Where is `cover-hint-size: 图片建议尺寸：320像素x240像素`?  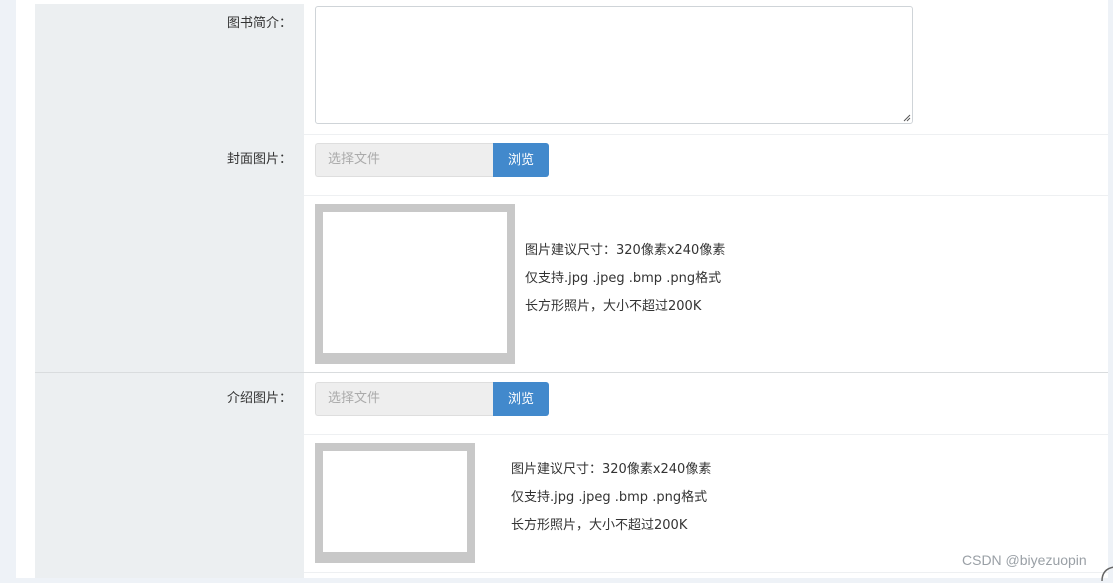 cover-hint-size: 图片建议尺寸：320像素x240像素 is located at coordinates (625, 250).